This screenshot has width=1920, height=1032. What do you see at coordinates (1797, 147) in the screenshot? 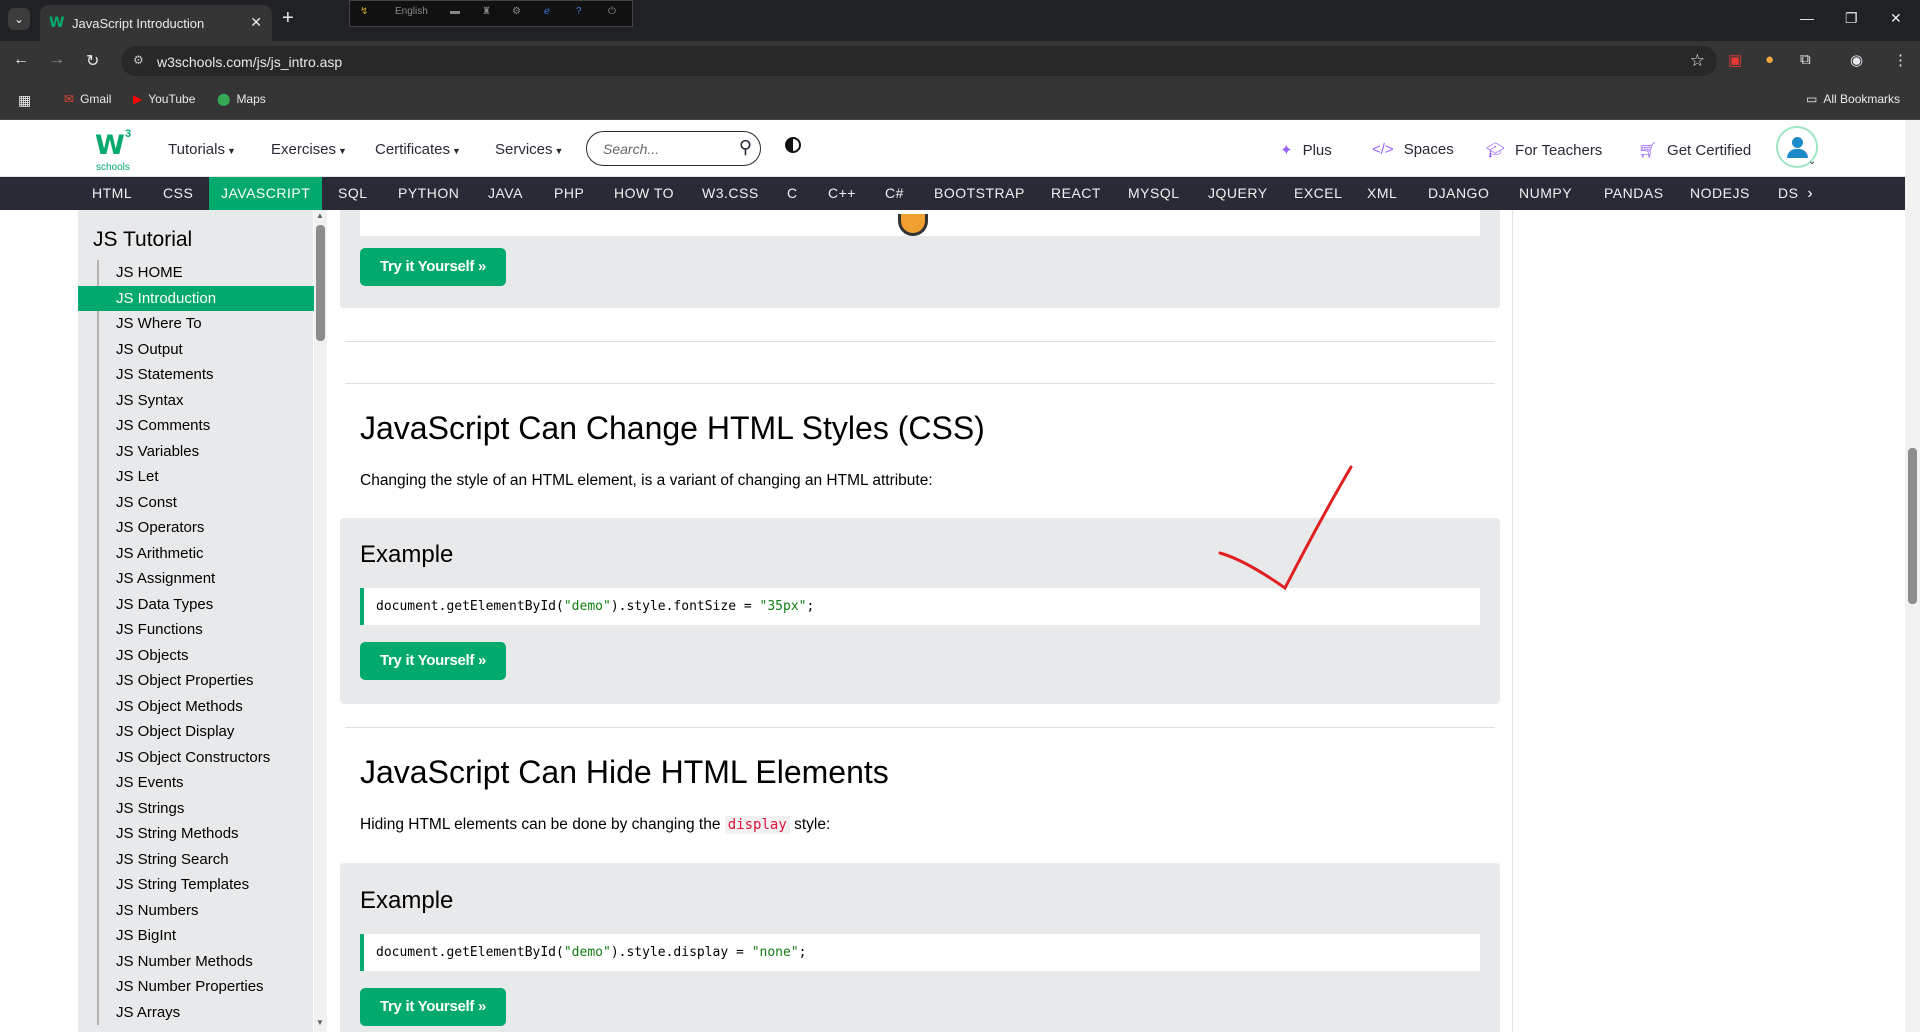
I see `user-avatar: ⌄` at bounding box center [1797, 147].